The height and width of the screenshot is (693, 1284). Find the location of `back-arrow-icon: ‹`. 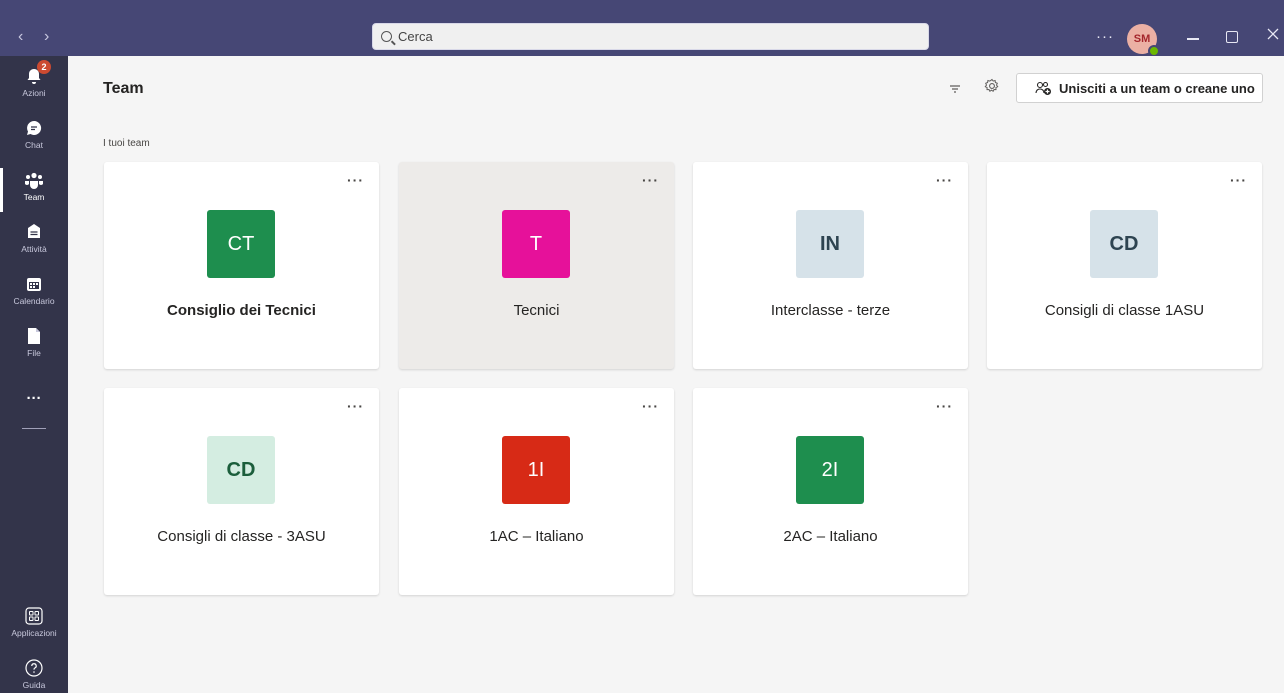

back-arrow-icon: ‹ is located at coordinates (20, 37).